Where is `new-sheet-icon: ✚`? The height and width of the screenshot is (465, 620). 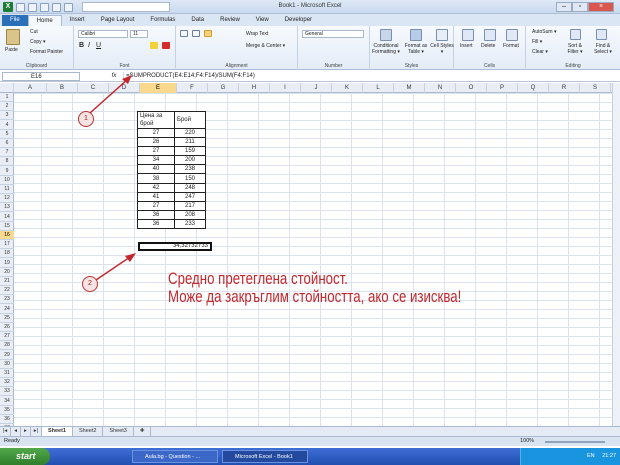 new-sheet-icon: ✚ is located at coordinates (143, 431).